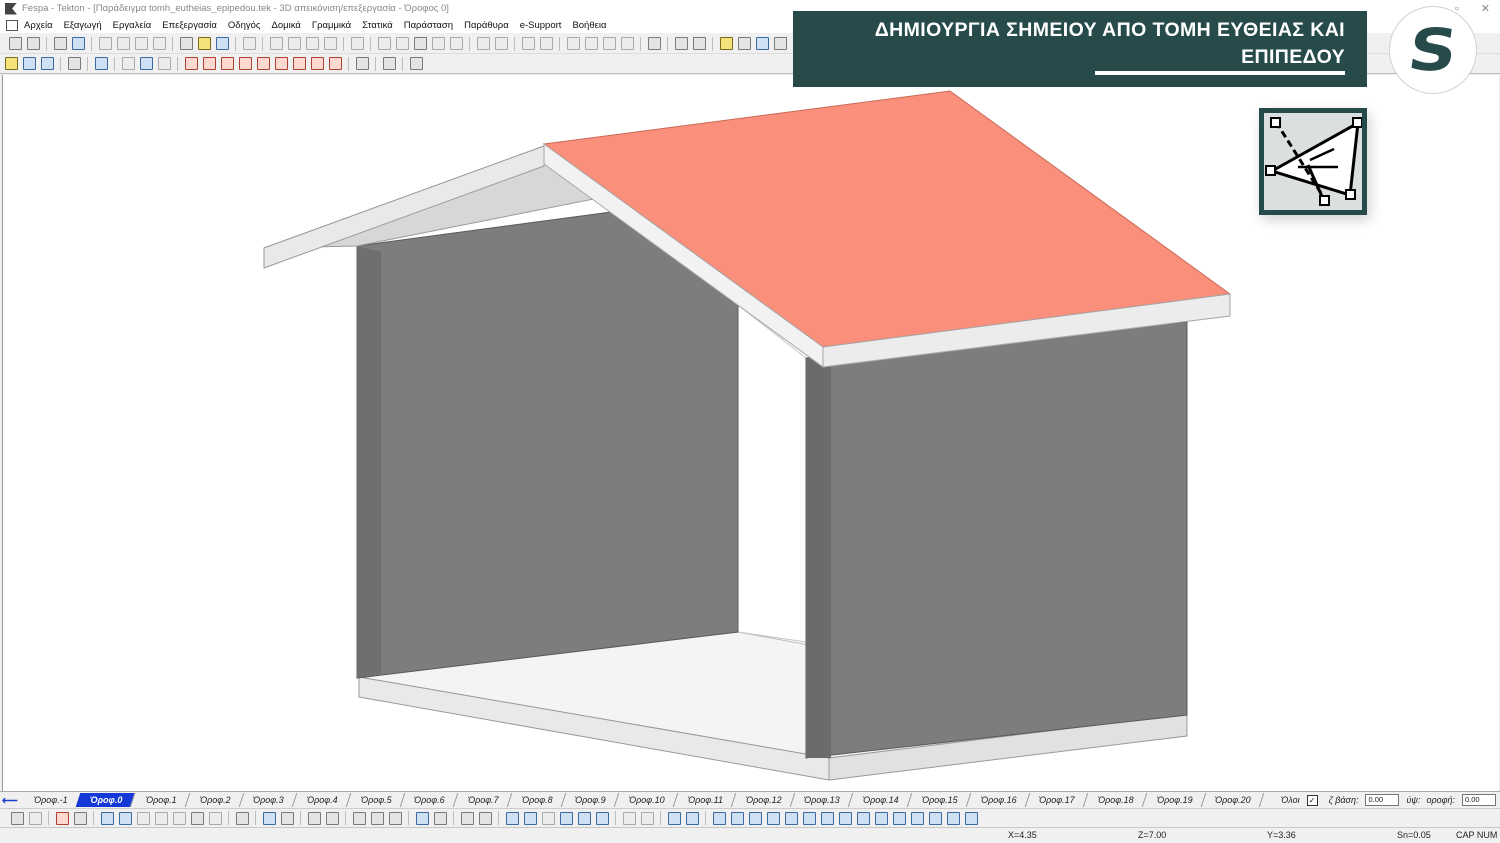  I want to click on floor-tab: Όροφ.20, so click(1233, 800).